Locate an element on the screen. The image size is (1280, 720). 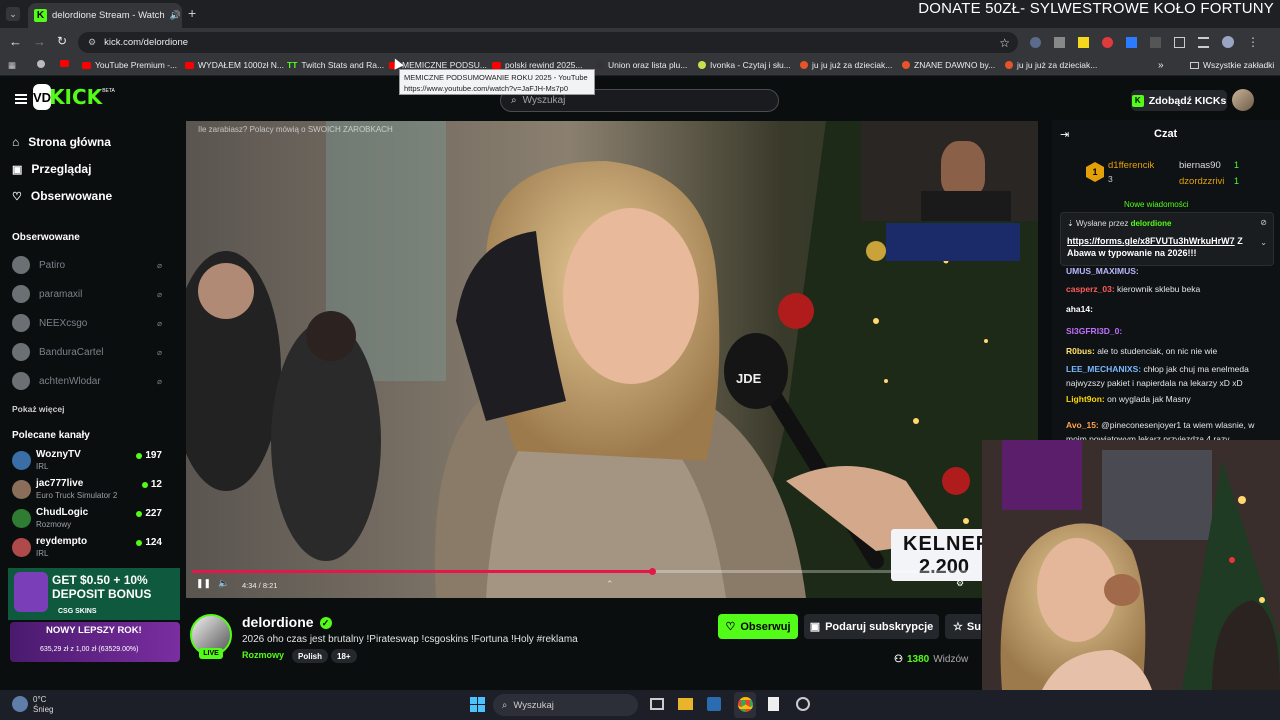
settings-gear-icon: ⚙ is located at coordinates (960, 583).